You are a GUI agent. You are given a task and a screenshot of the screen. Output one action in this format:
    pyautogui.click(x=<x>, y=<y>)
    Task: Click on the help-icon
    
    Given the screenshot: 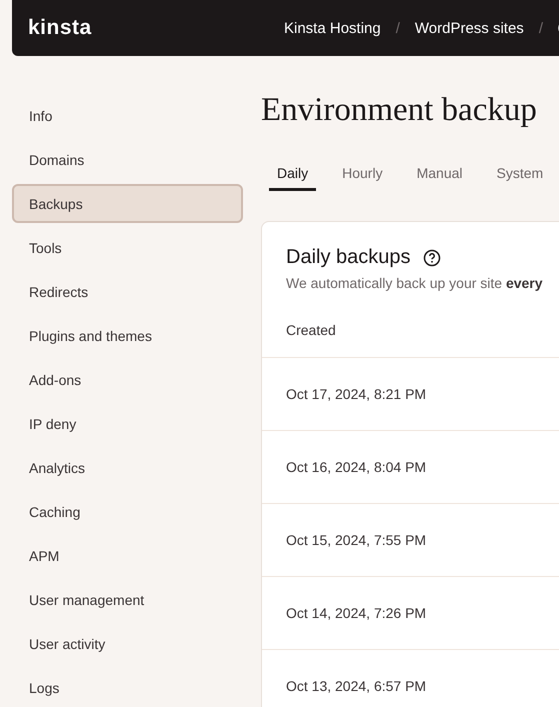 What is the action you would take?
    pyautogui.click(x=431, y=257)
    